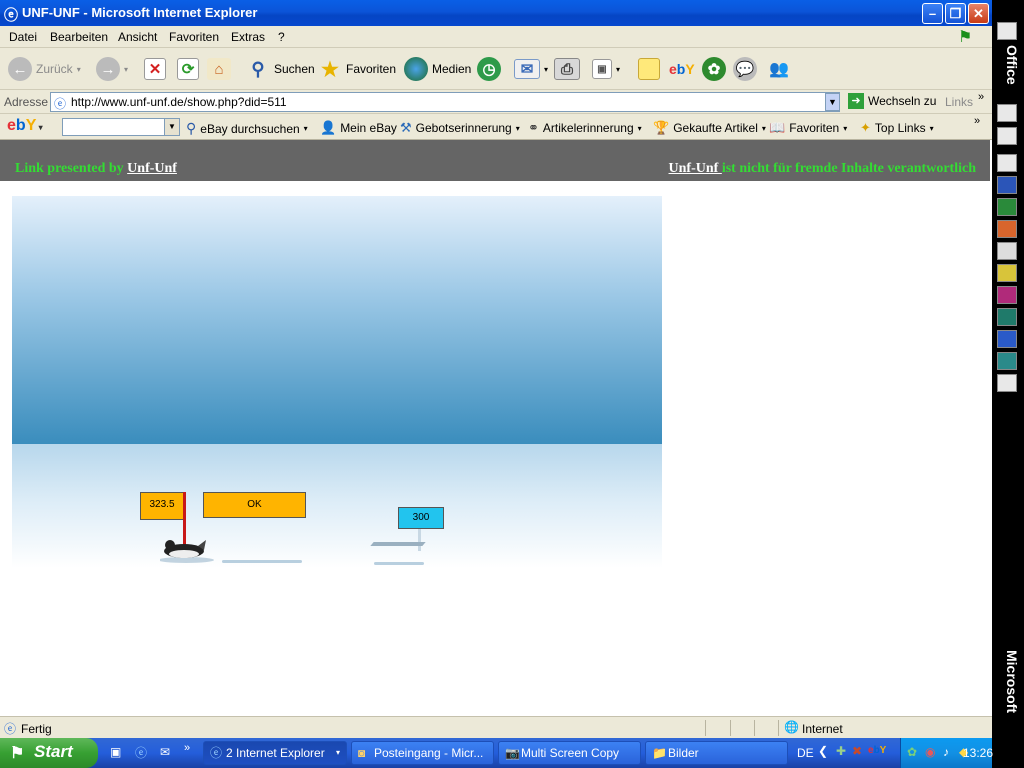  What do you see at coordinates (26, 102) in the screenshot?
I see `address-label: Adresse` at bounding box center [26, 102].